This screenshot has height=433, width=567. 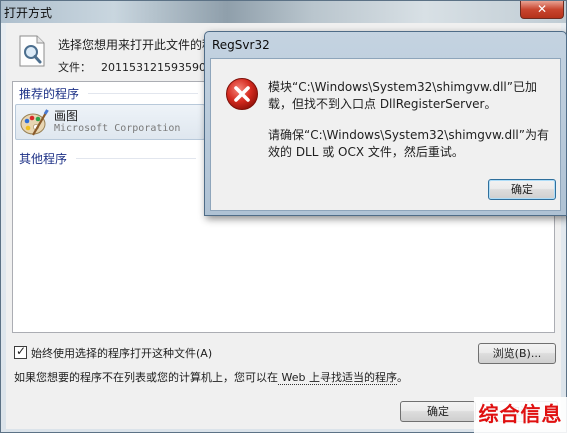 I want to click on file-search-icon, so click(x=32, y=51).